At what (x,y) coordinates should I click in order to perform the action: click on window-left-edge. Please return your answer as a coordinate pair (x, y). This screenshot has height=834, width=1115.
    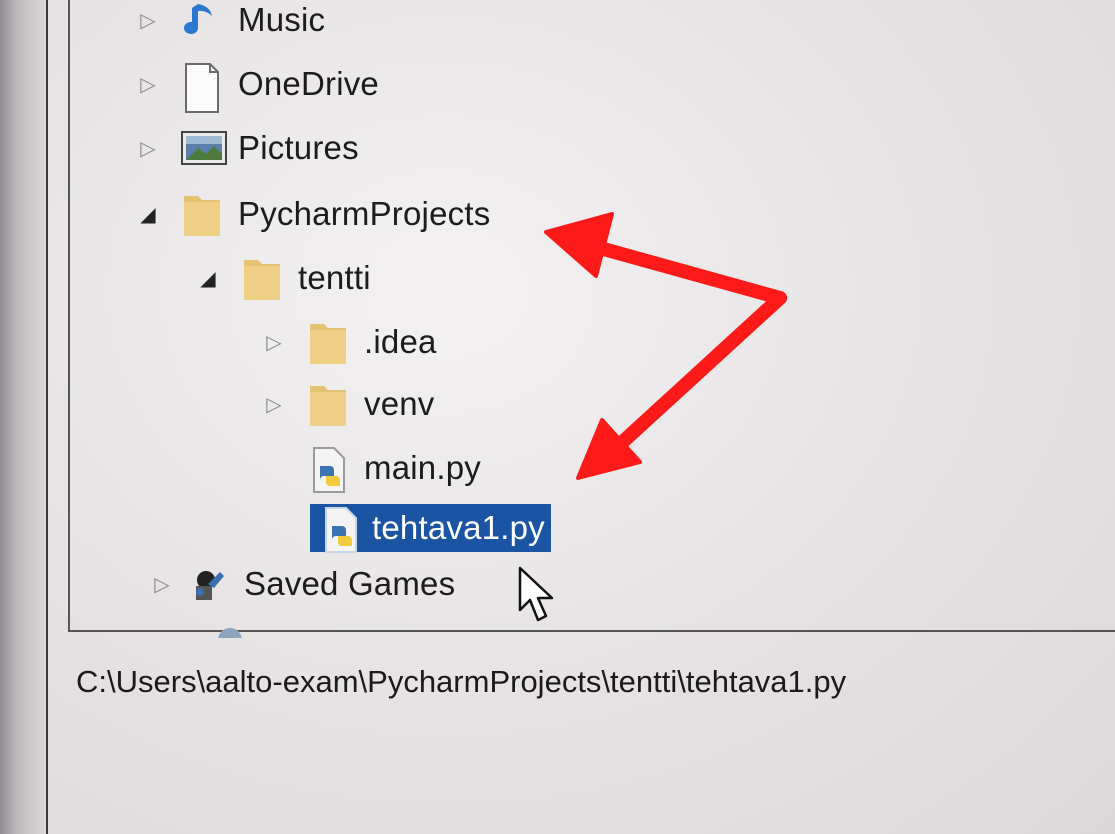
    Looking at the image, I should click on (24, 417).